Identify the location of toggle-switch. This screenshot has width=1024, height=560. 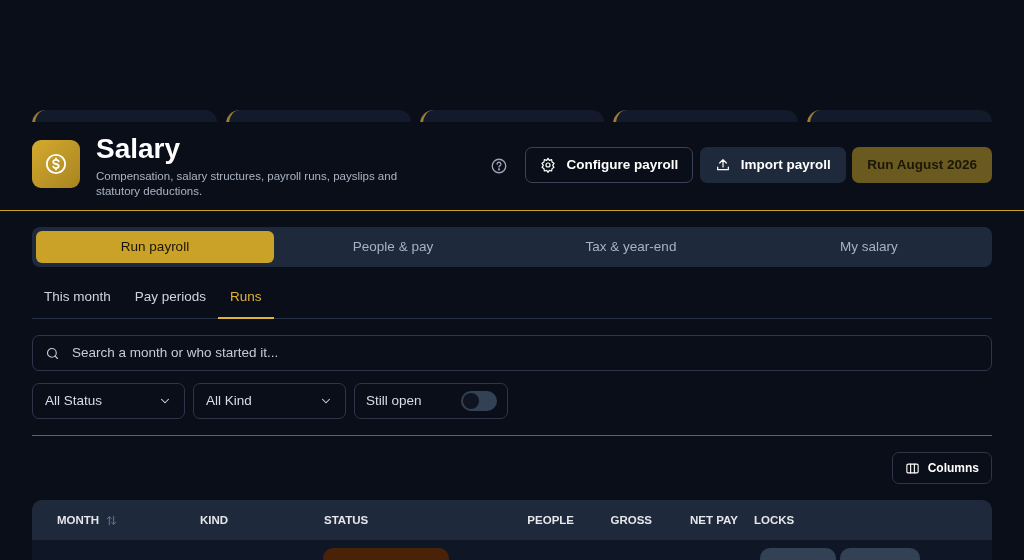
(479, 401).